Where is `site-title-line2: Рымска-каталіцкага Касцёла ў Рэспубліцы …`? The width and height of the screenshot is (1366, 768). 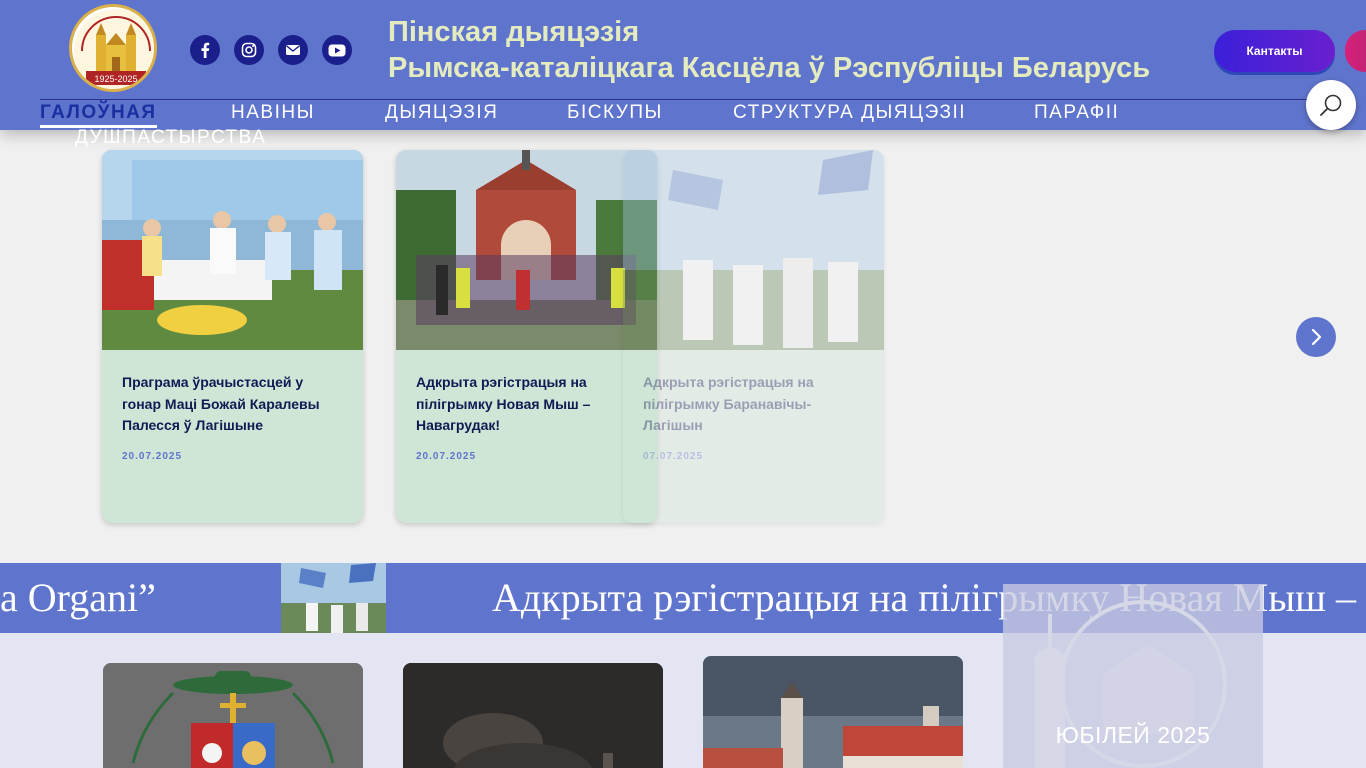
site-title-line2: Рымска-каталіцкага Касцёла ў Рэспубліцы … is located at coordinates (769, 68).